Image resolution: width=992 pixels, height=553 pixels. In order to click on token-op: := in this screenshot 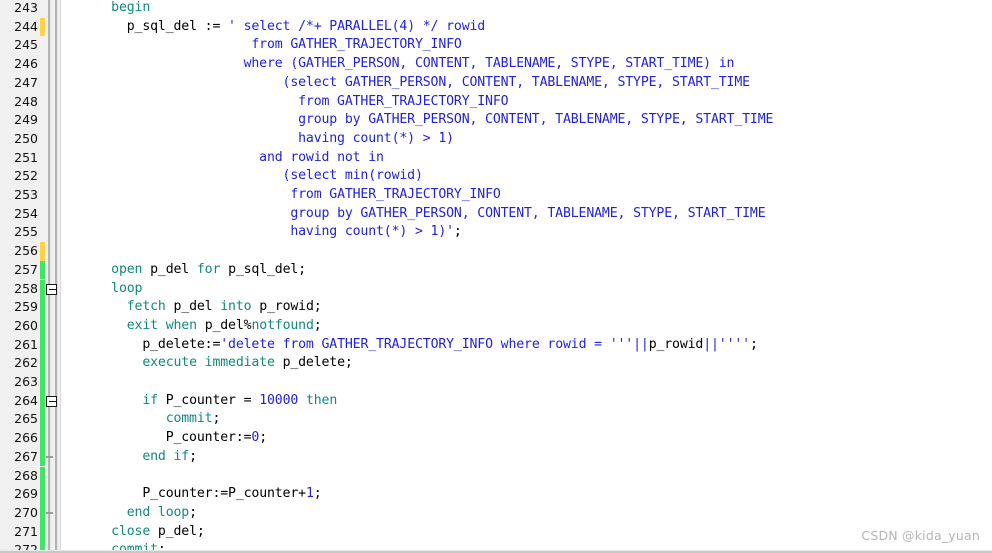, I will do `click(220, 494)`.